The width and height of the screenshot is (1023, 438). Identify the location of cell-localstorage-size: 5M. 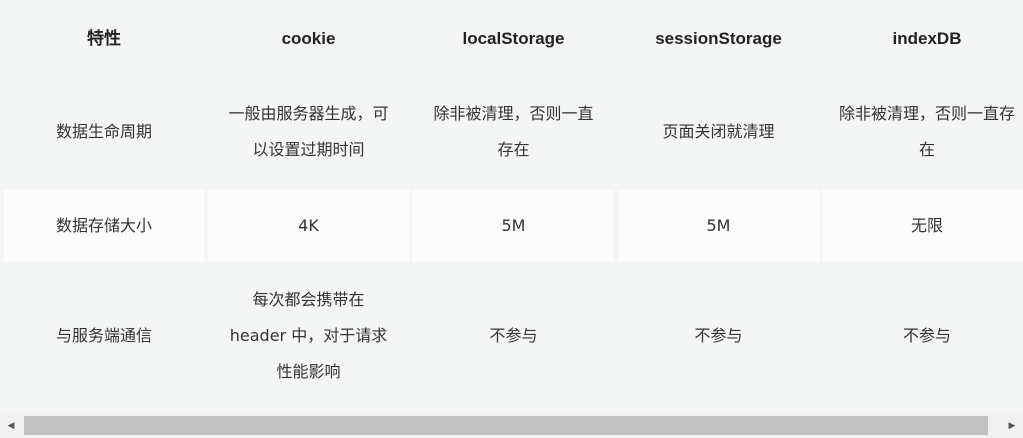
(513, 226).